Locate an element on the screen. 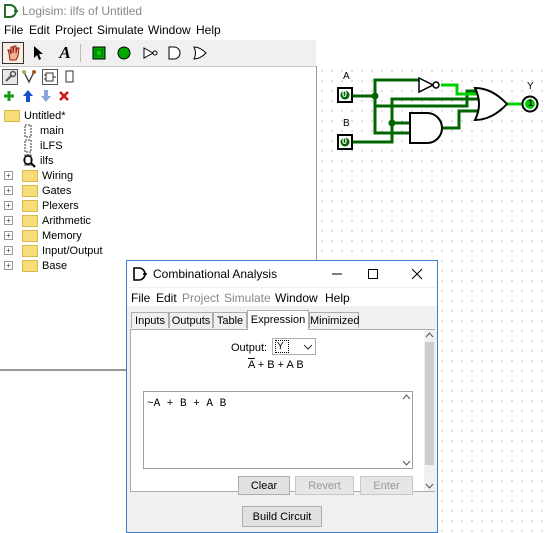  or-gate-tool-button is located at coordinates (200, 53).